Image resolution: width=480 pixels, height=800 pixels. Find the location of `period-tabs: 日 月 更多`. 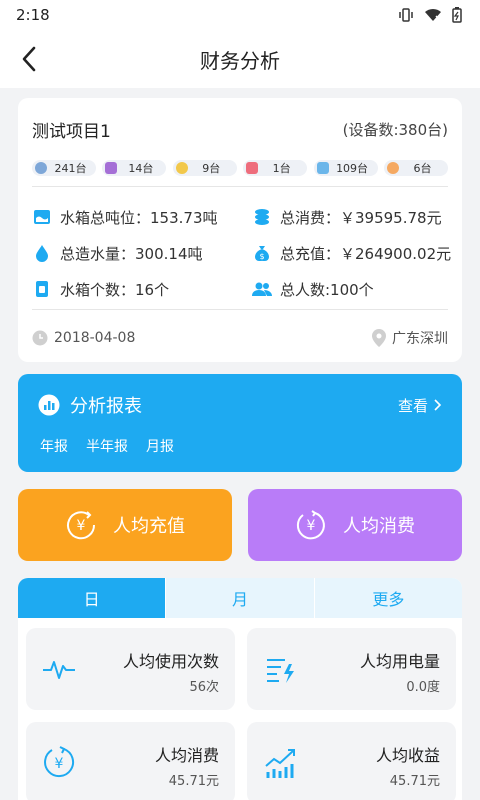

period-tabs: 日 月 更多 is located at coordinates (240, 598).